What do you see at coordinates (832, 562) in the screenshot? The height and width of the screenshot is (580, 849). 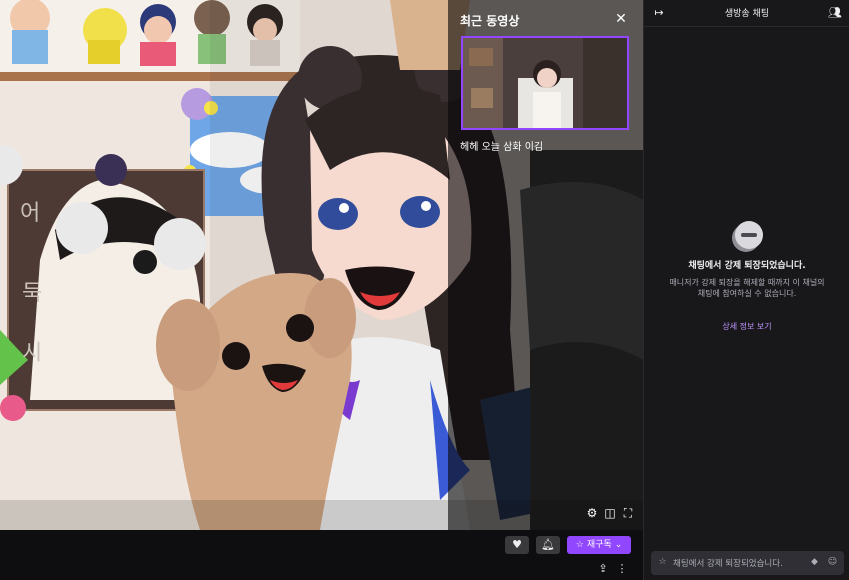 I see `emote-icon: ☺` at bounding box center [832, 562].